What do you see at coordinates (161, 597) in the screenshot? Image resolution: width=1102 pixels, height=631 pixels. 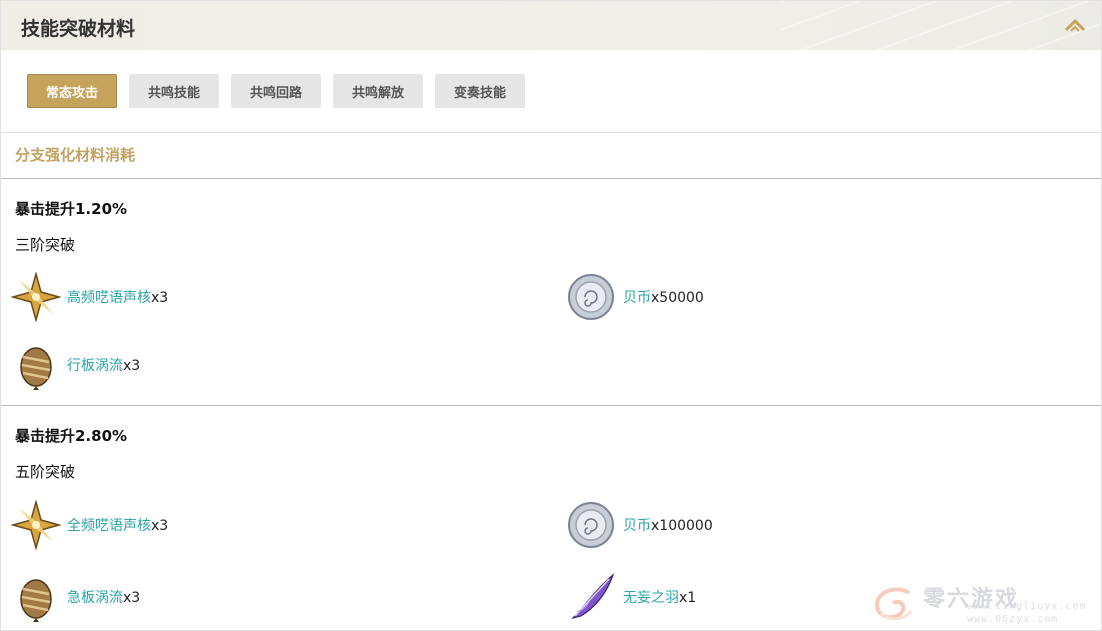 I see `material-item: 急板涡流x3` at bounding box center [161, 597].